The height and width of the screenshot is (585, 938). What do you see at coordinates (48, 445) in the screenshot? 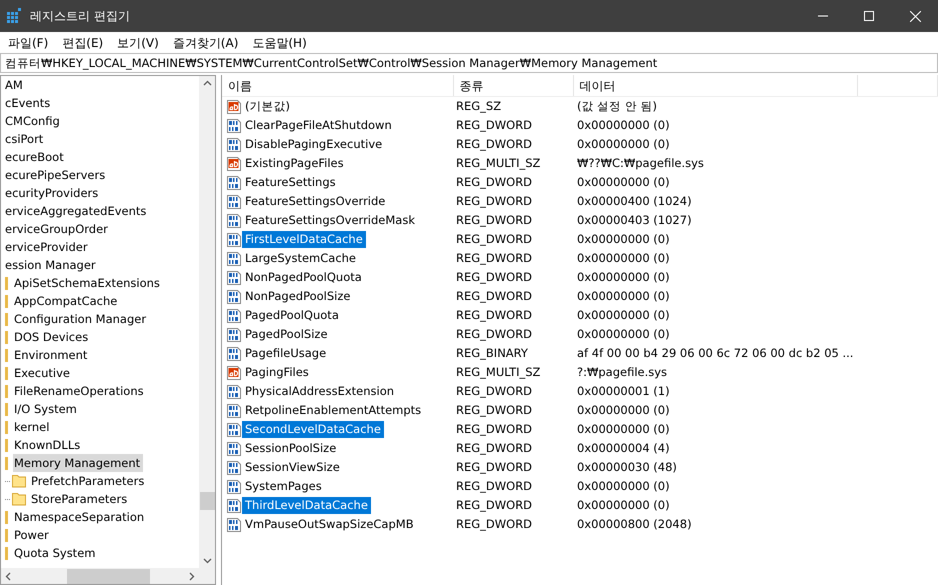
I see `tree-item: KnownDLLs` at bounding box center [48, 445].